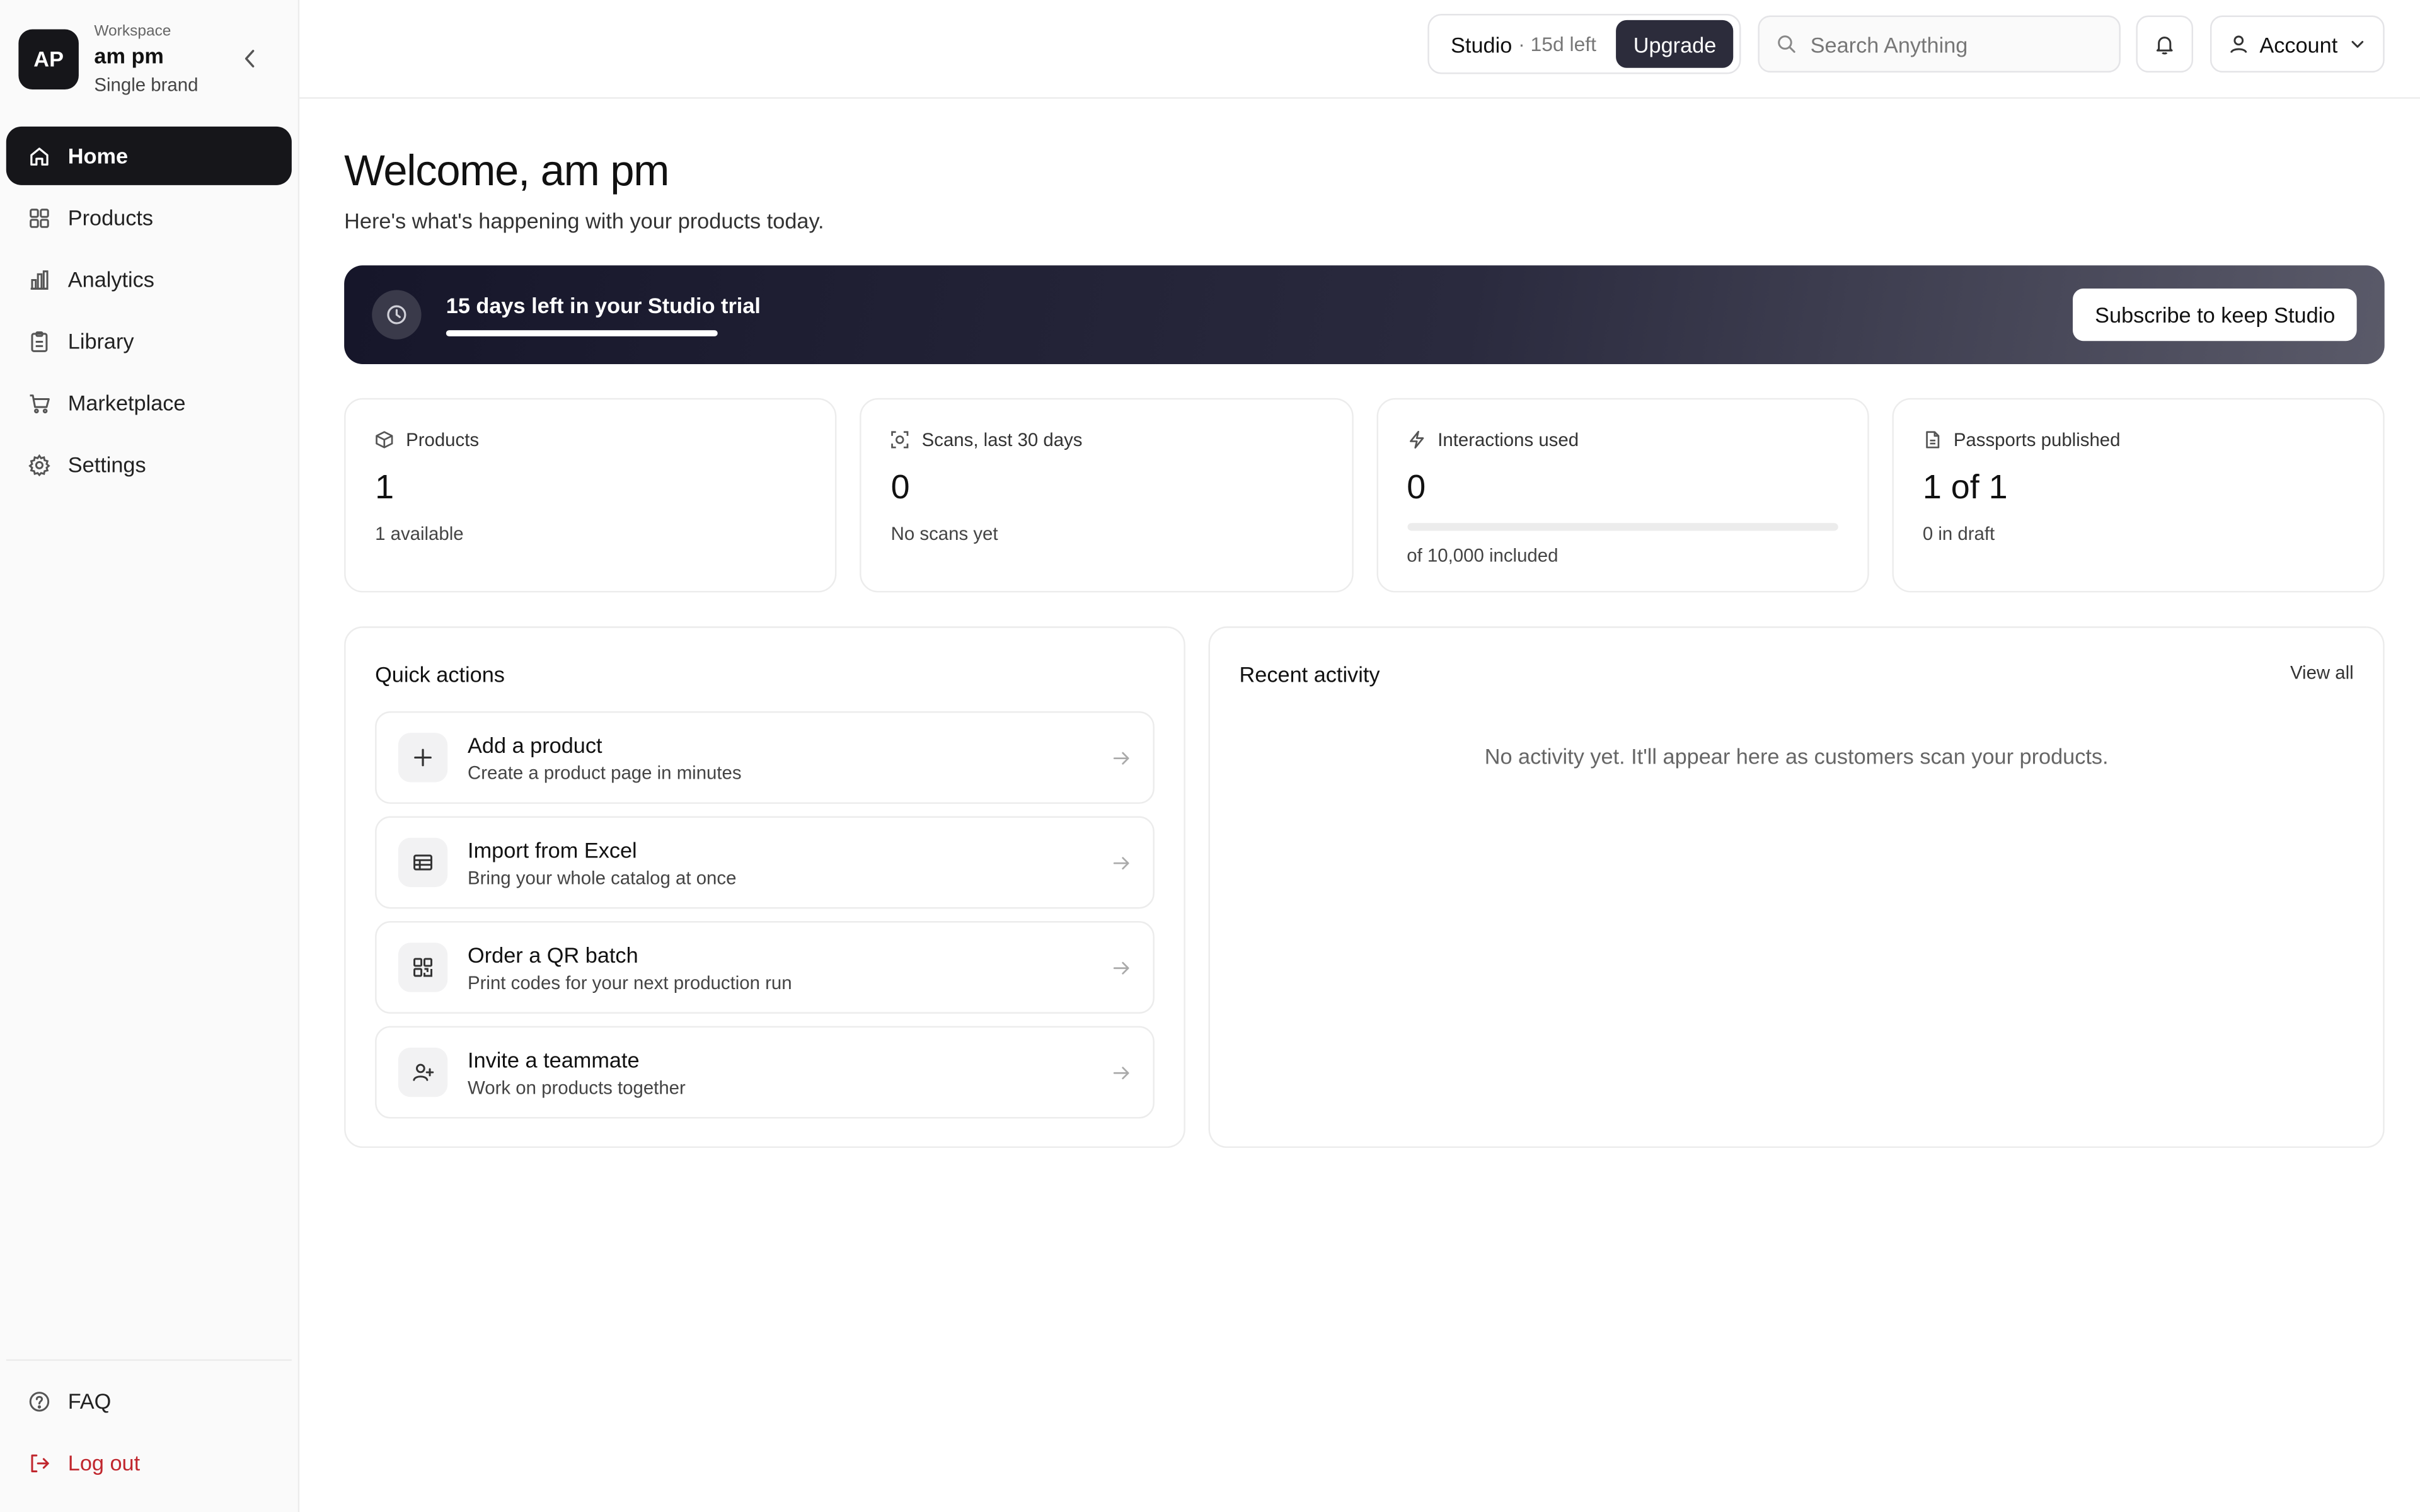 The width and height of the screenshot is (2420, 1512). What do you see at coordinates (582, 333) in the screenshot?
I see `trial-progress-bar` at bounding box center [582, 333].